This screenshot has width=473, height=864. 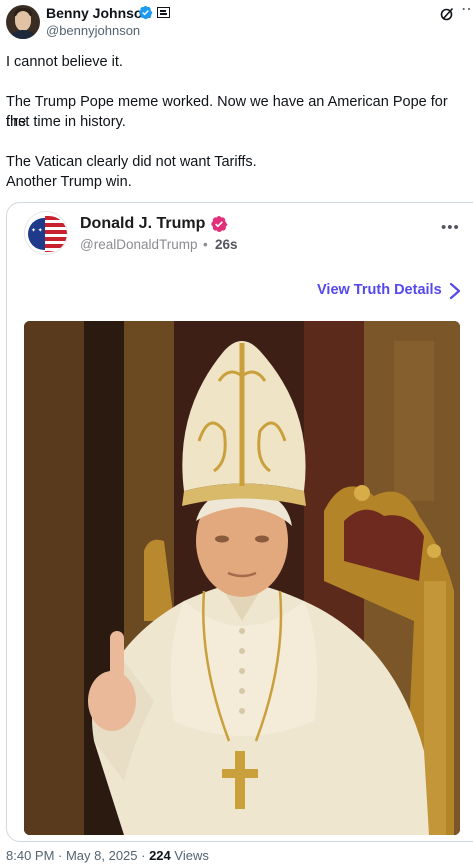 What do you see at coordinates (98, 13) in the screenshot?
I see `author-name: Benny Johnson` at bounding box center [98, 13].